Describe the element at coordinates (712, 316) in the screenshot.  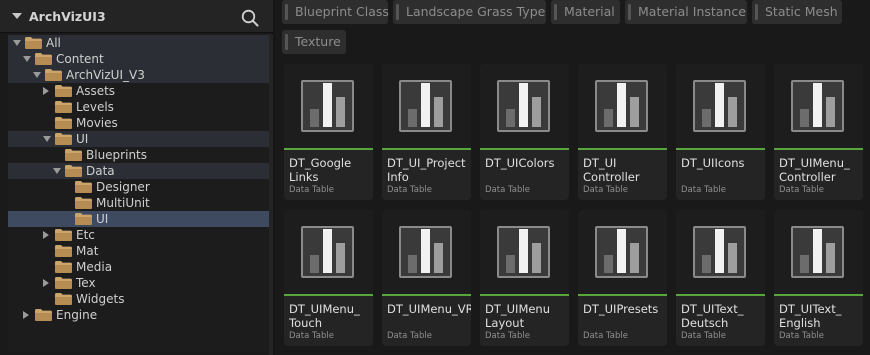
I see `asset-name: DT_UIText_ Deutsch` at that location.